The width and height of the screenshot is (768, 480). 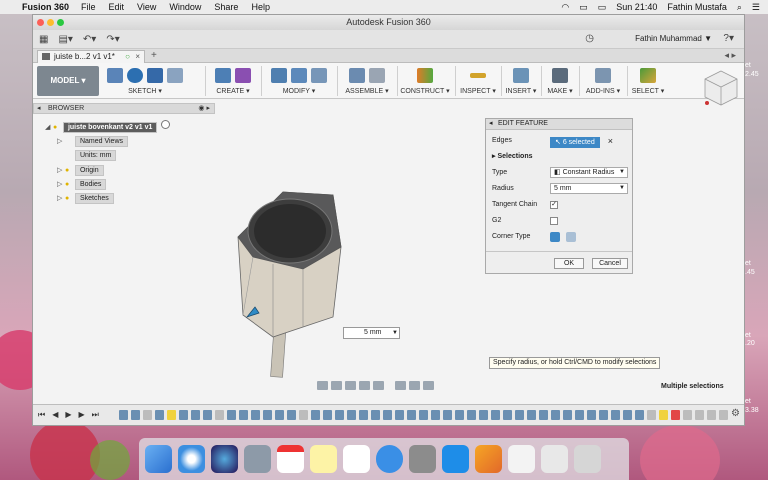 I want to click on clear-selection-icon: ×, so click(x=610, y=141).